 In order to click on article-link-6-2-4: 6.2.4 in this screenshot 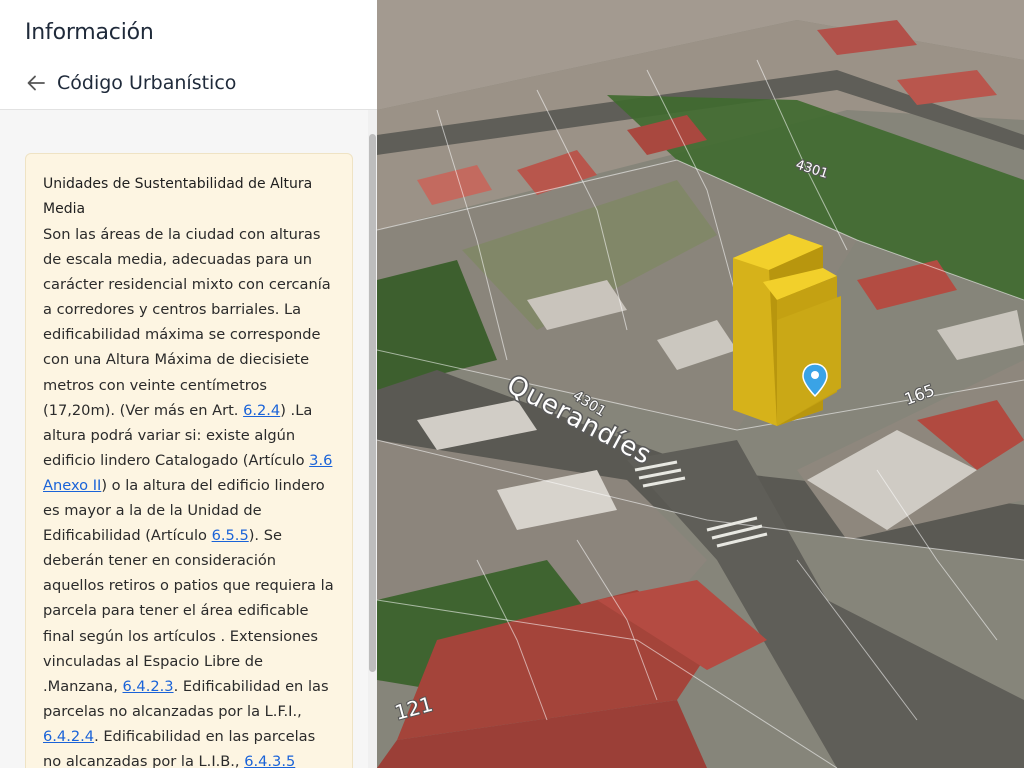, I will do `click(261, 410)`.